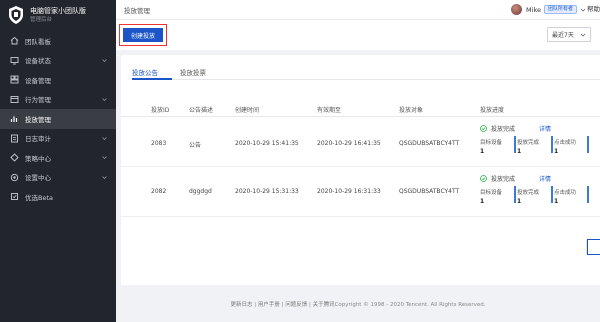  Describe the element at coordinates (200, 191) in the screenshot. I see `cell-desc: dggdgd` at that location.